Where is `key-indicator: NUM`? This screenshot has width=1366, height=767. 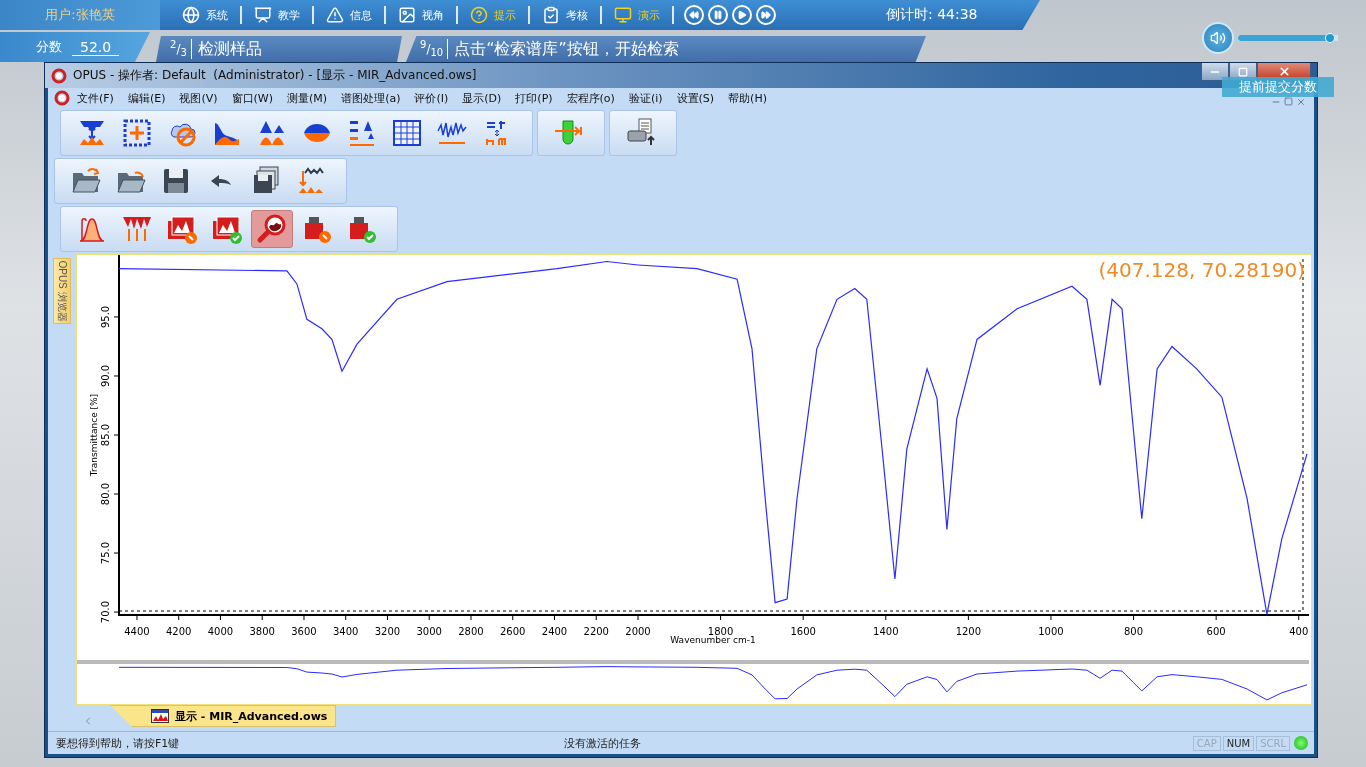
key-indicator: NUM is located at coordinates (1238, 743).